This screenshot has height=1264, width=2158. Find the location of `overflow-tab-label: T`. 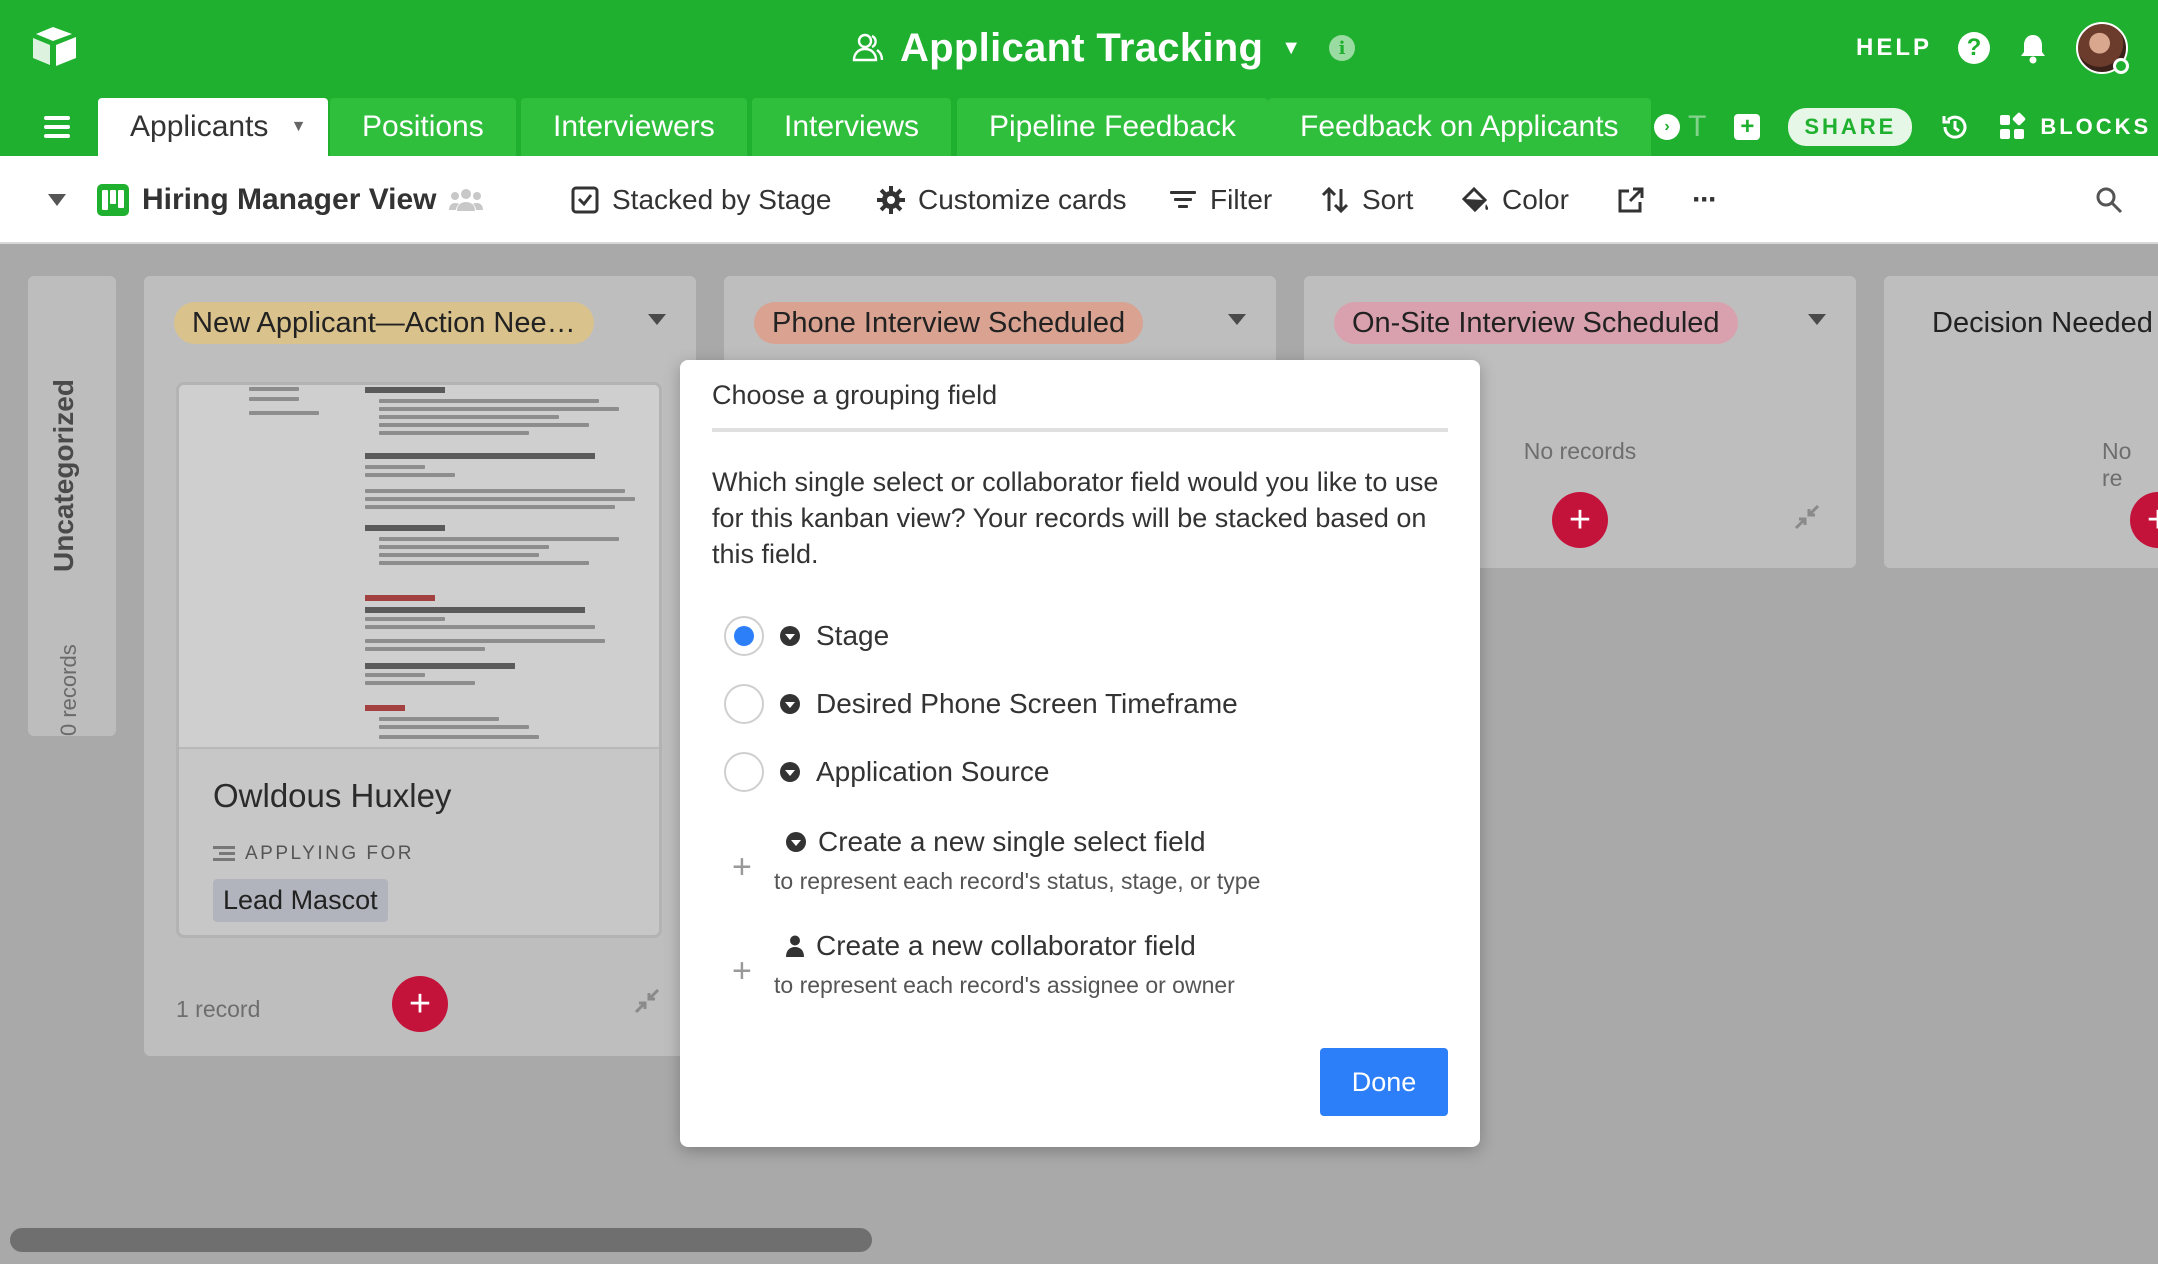

overflow-tab-label: T is located at coordinates (1697, 127).